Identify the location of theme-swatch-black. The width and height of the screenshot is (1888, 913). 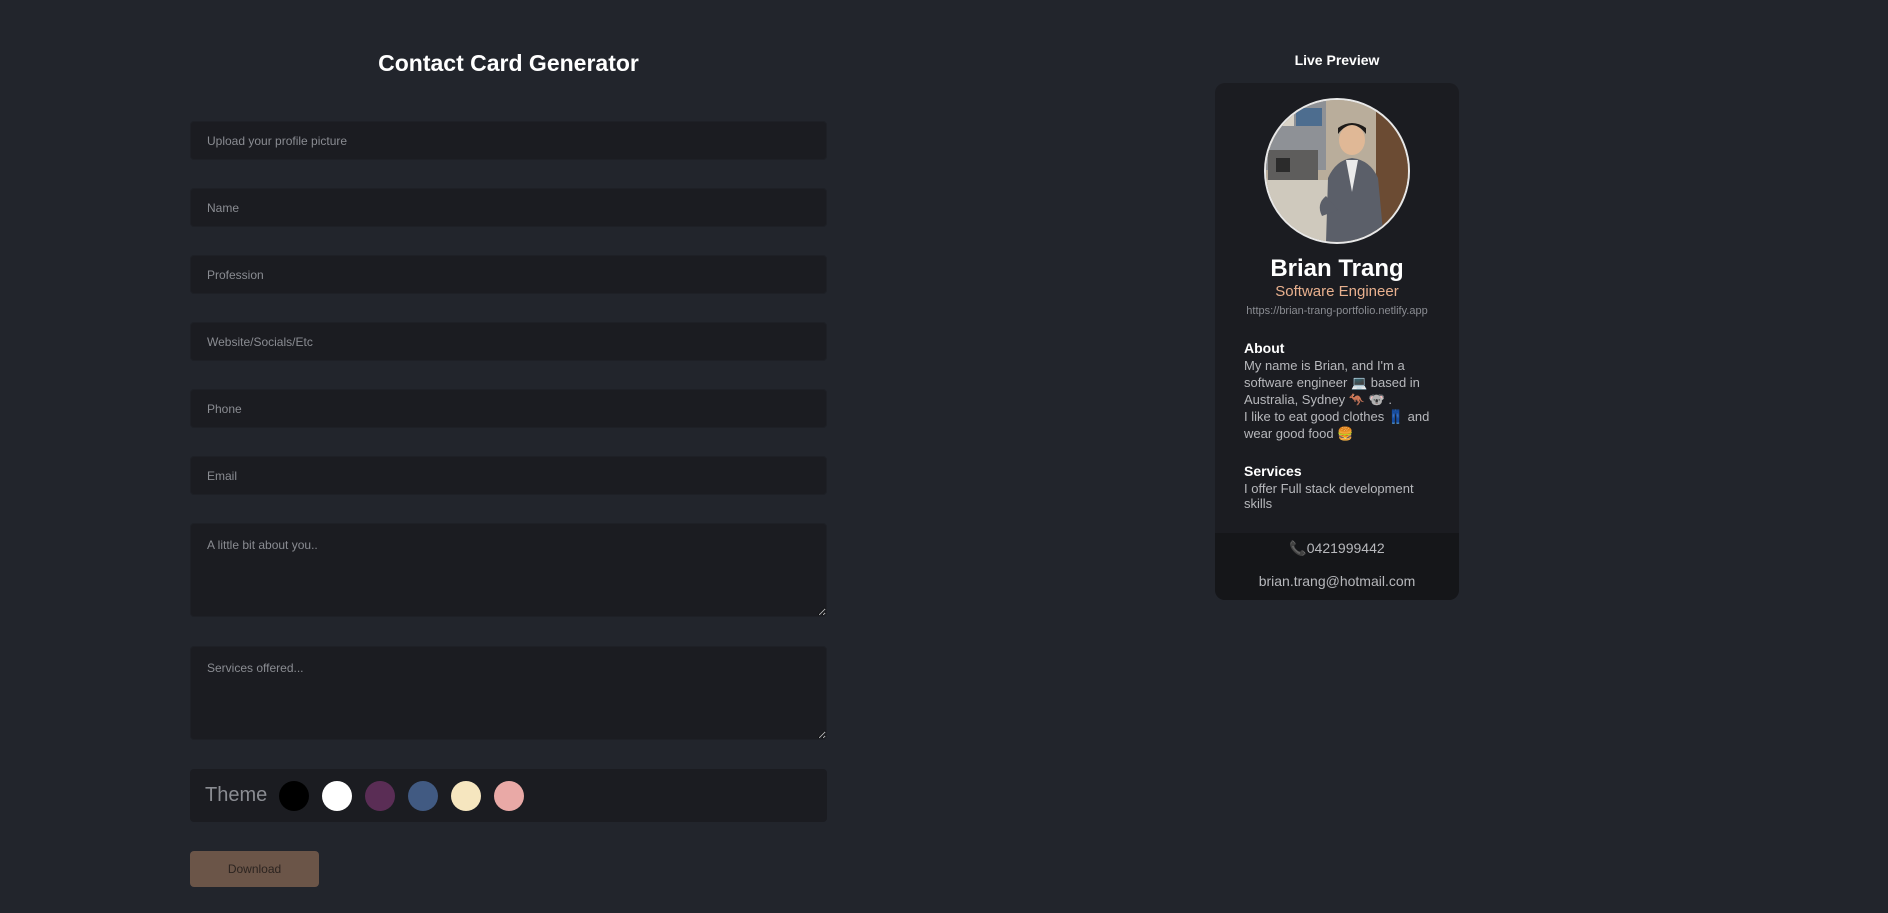
(294, 795).